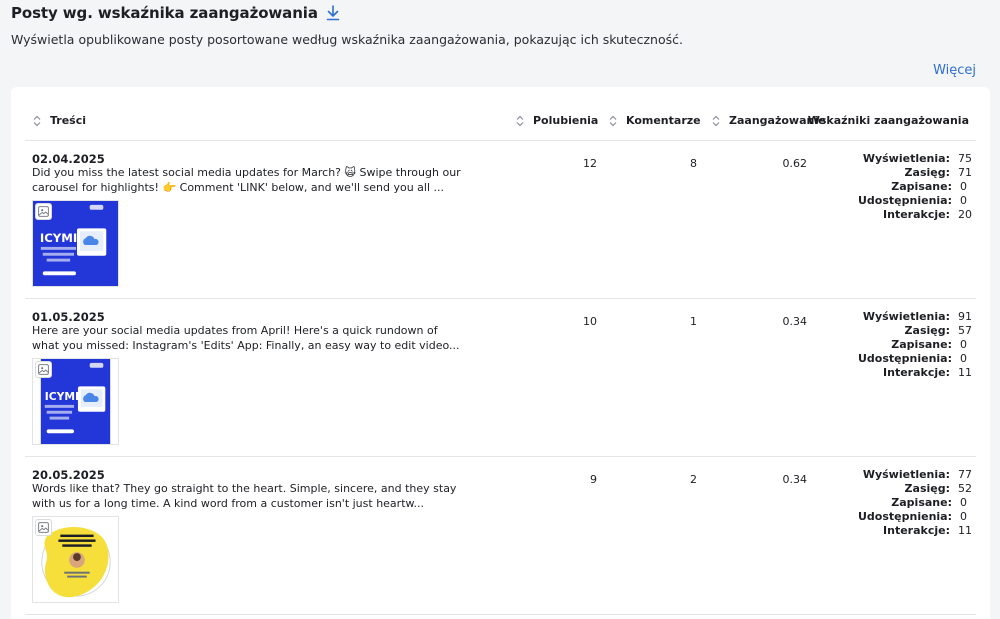 This screenshot has width=1000, height=619. I want to click on column-header-content: Treści, so click(59, 120).